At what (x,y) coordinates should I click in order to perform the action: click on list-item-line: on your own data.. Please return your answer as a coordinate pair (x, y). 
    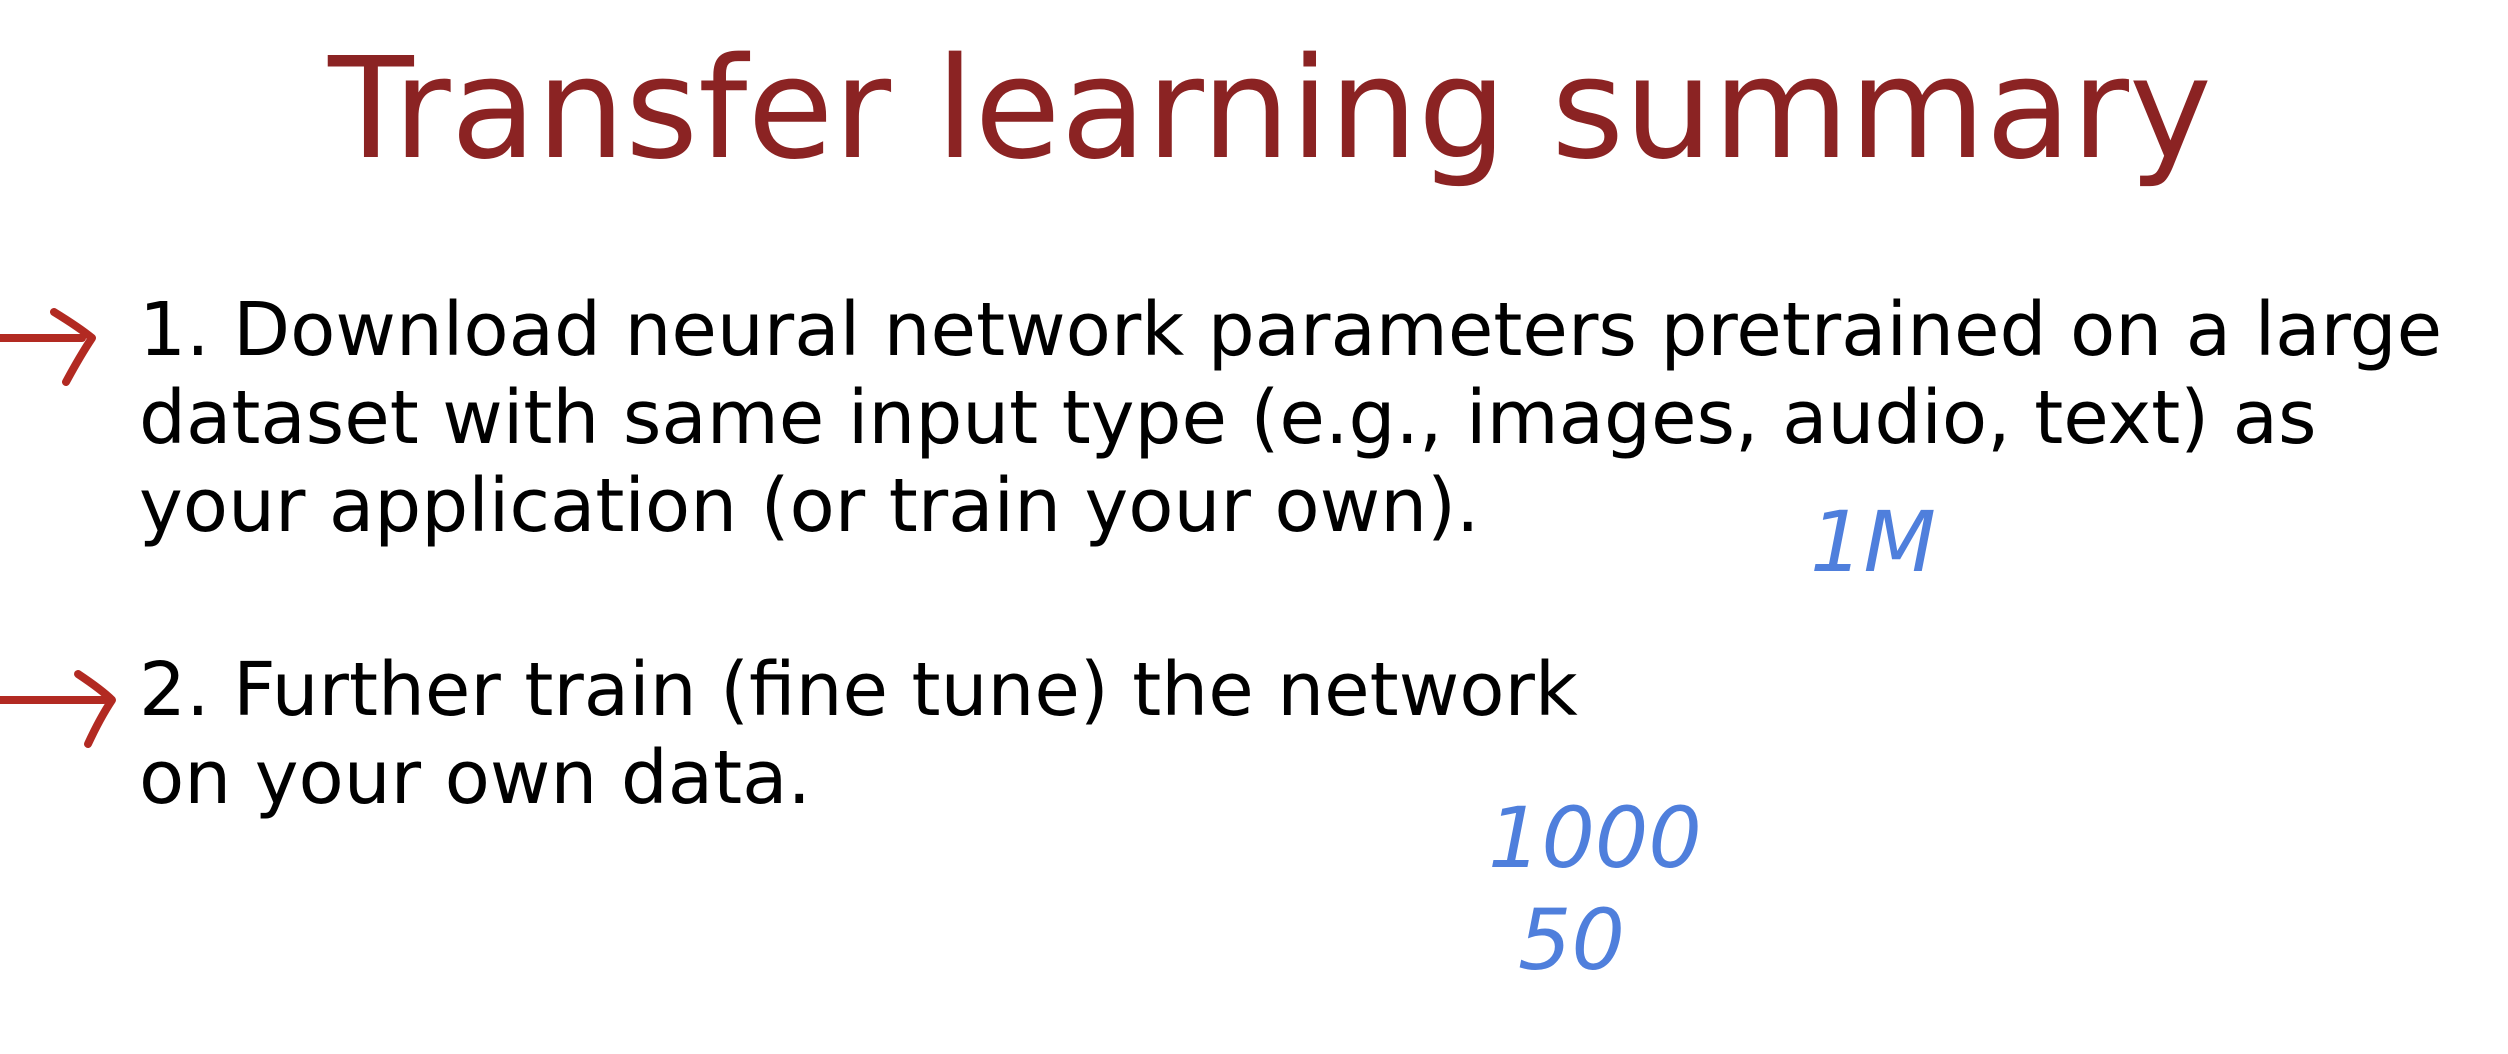
    Looking at the image, I should click on (475, 778).